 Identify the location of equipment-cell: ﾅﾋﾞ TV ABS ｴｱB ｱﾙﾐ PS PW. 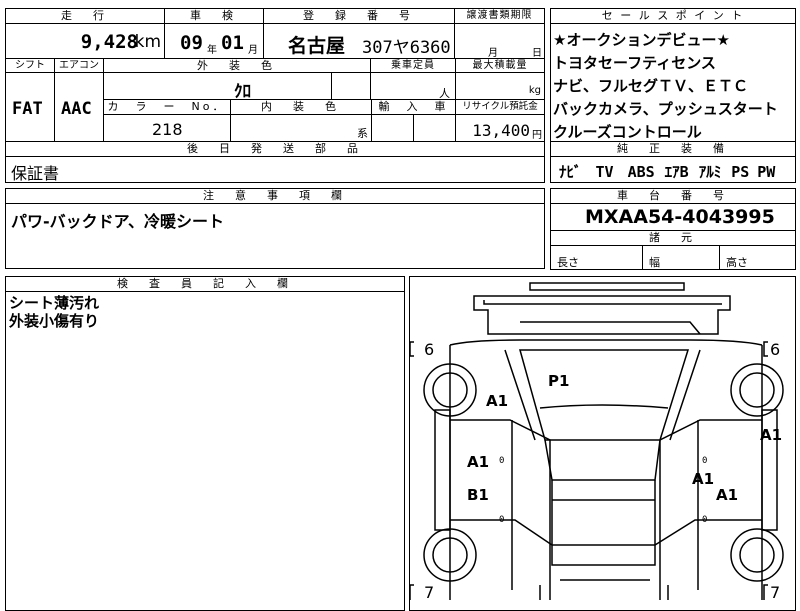
(673, 169).